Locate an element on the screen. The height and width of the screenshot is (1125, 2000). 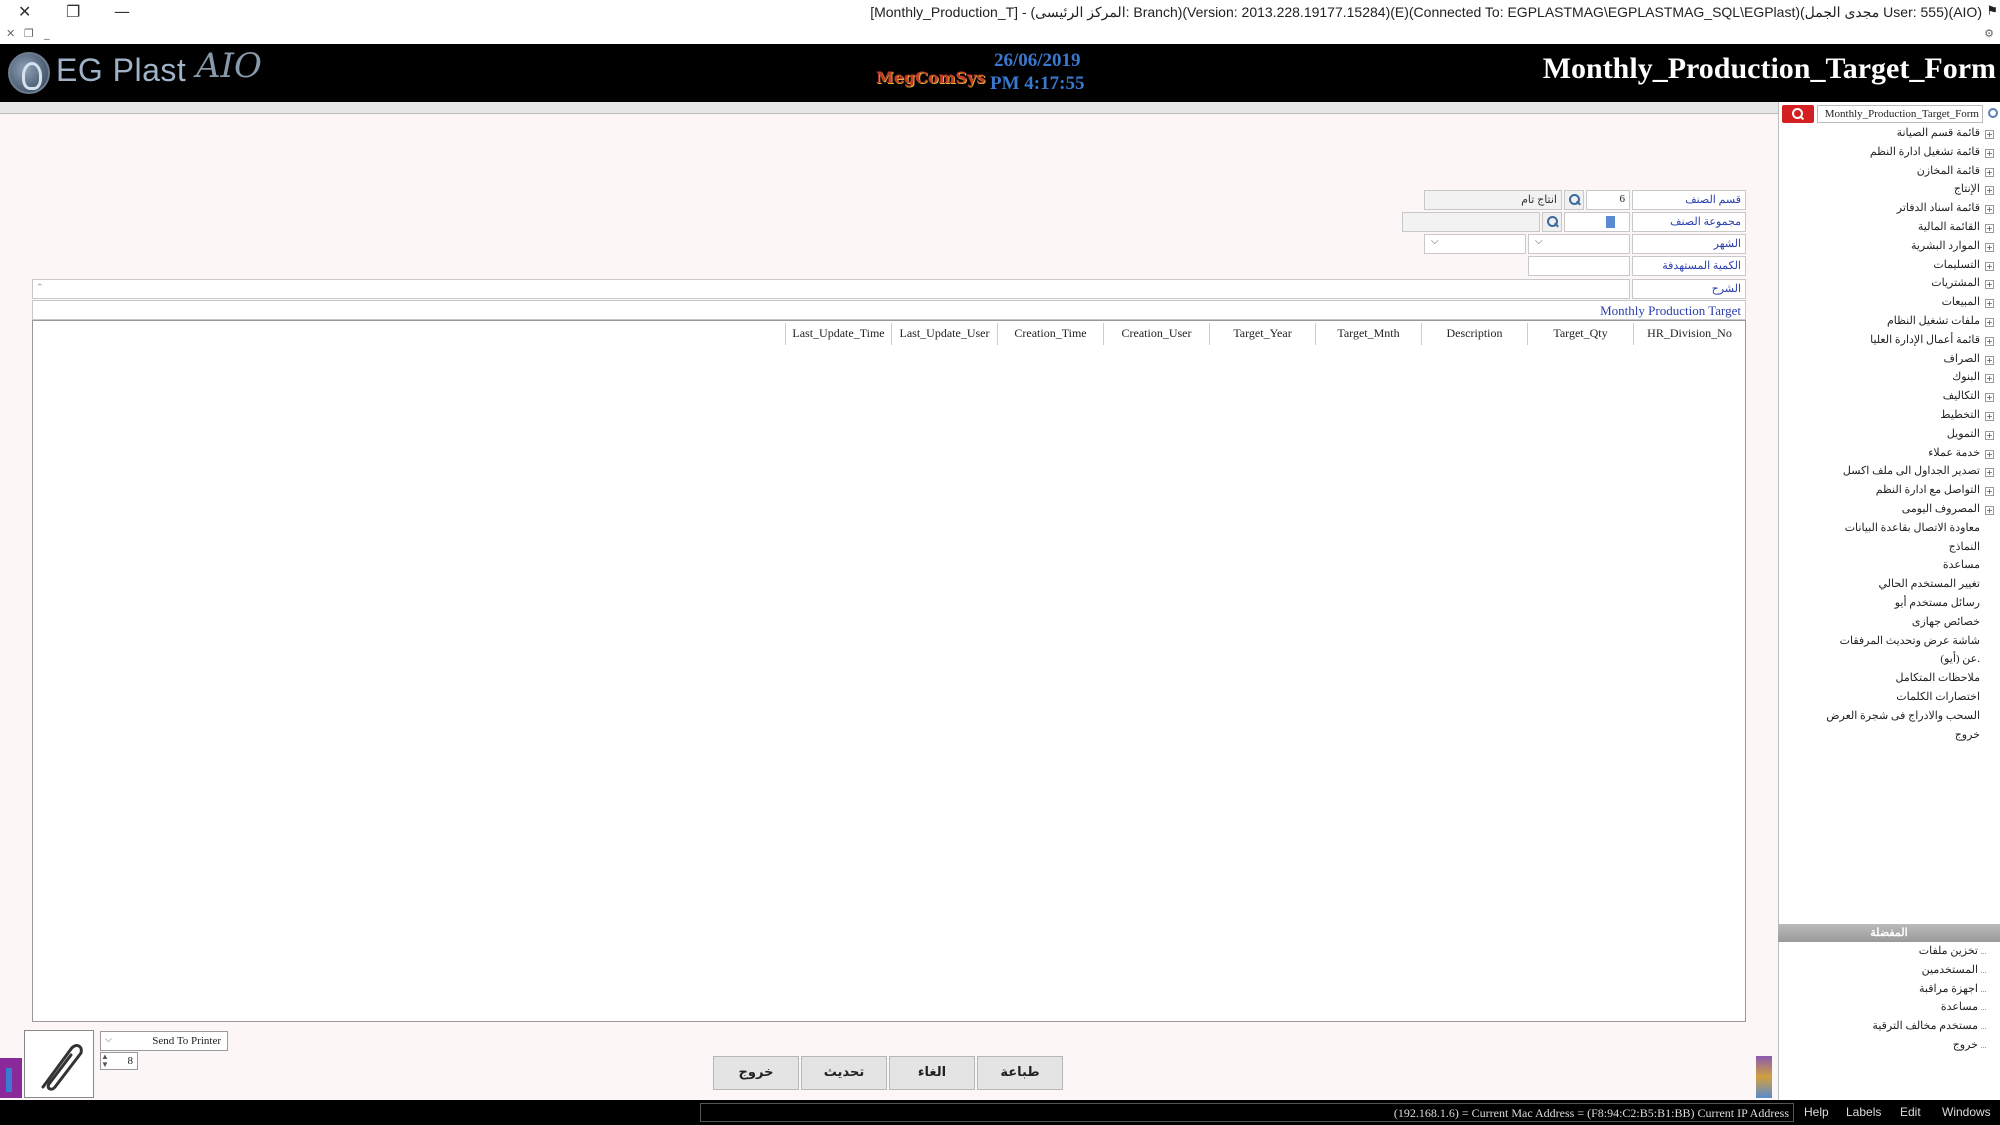
favorite-item: تخزين ملفات is located at coordinates (1888, 953).